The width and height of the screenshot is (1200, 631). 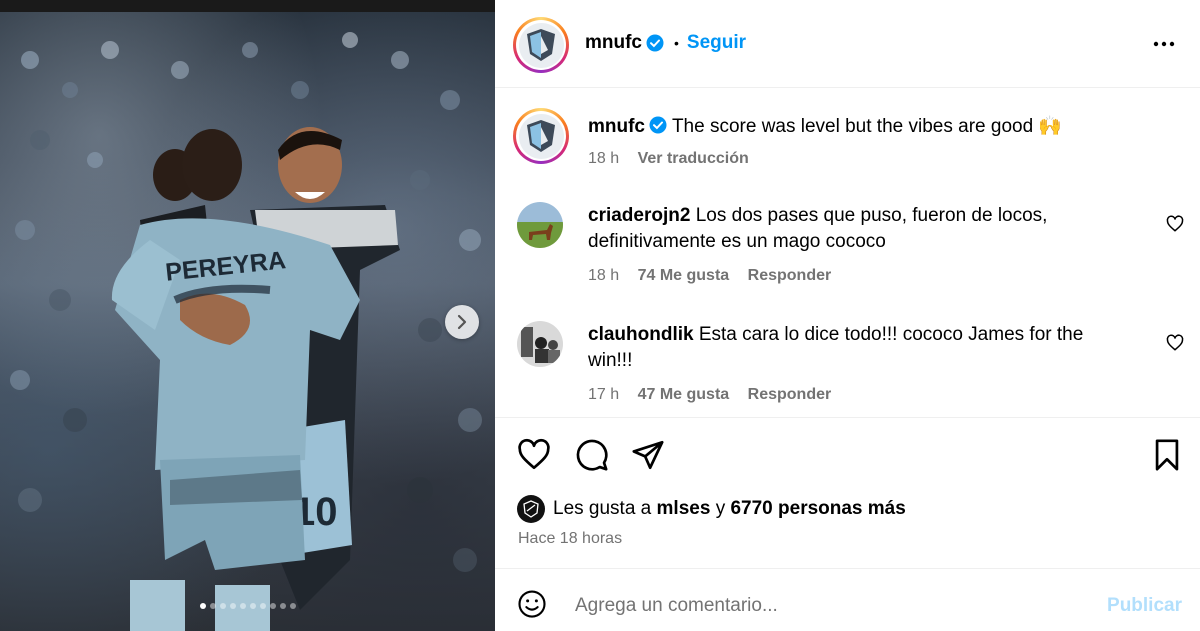 What do you see at coordinates (604, 158) in the screenshot?
I see `caption-time: 18 h` at bounding box center [604, 158].